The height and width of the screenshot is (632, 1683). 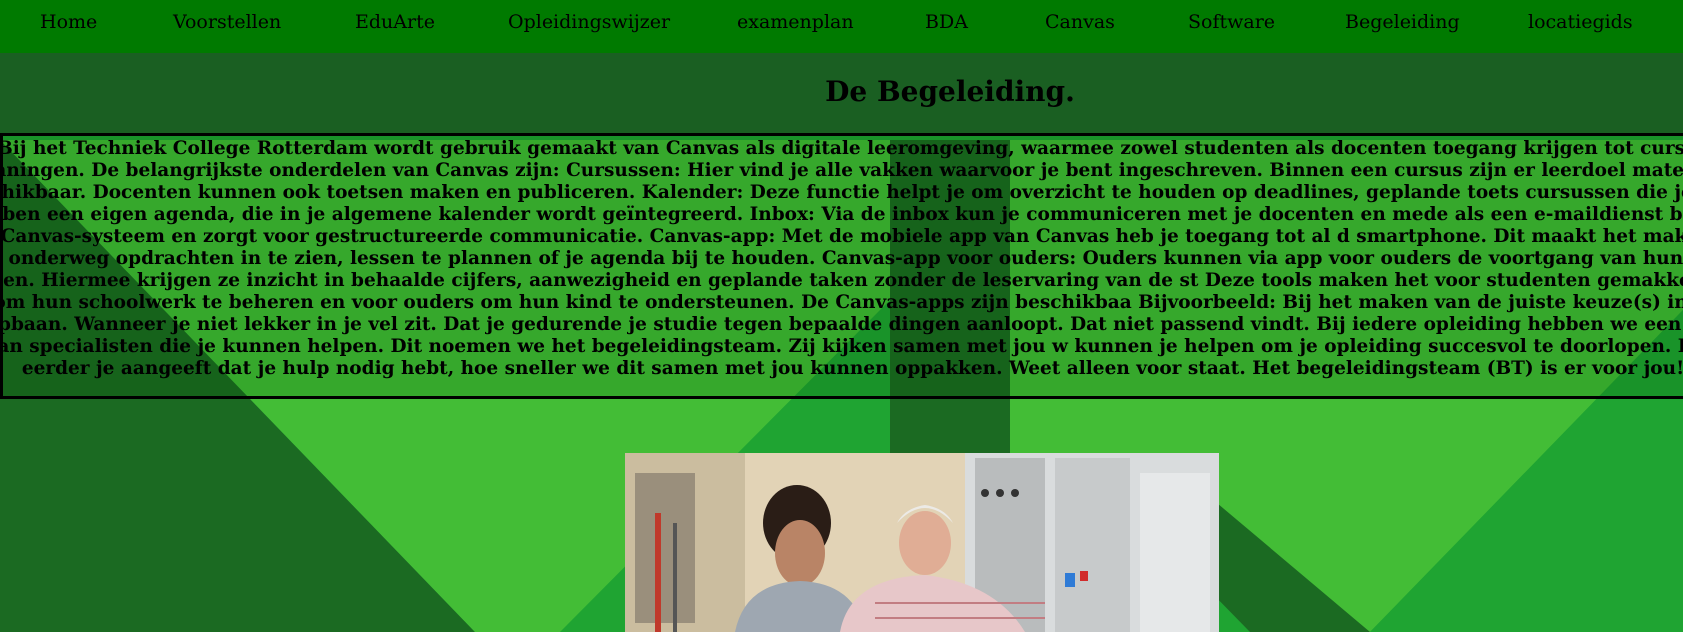 I want to click on nav-item-canvas: Canvas, so click(x=1080, y=22).